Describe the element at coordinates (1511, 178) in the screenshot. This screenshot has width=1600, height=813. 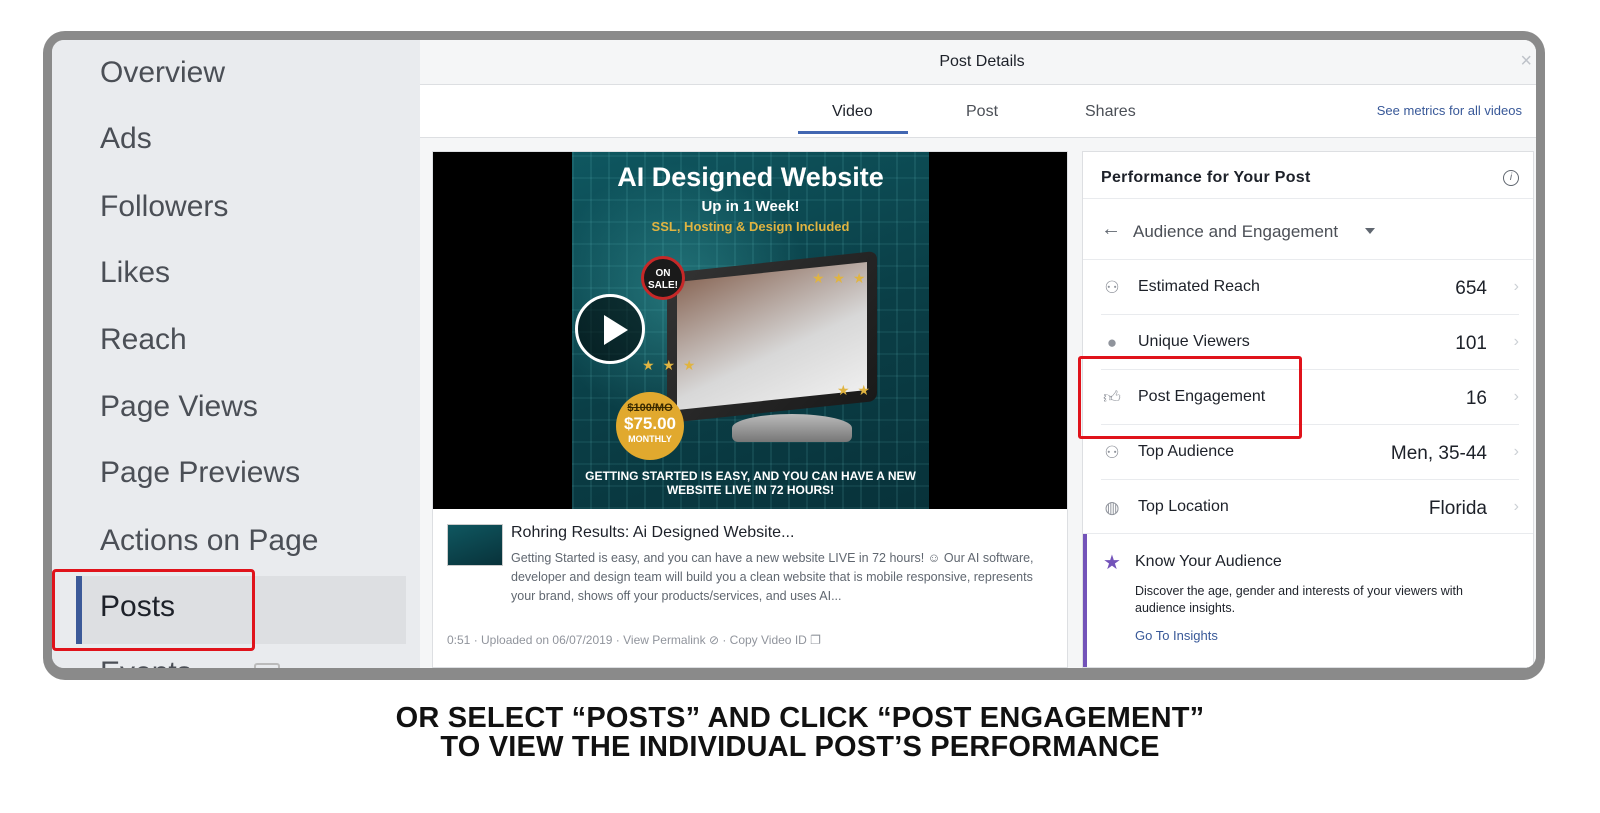
I see `info-icon: i` at that location.